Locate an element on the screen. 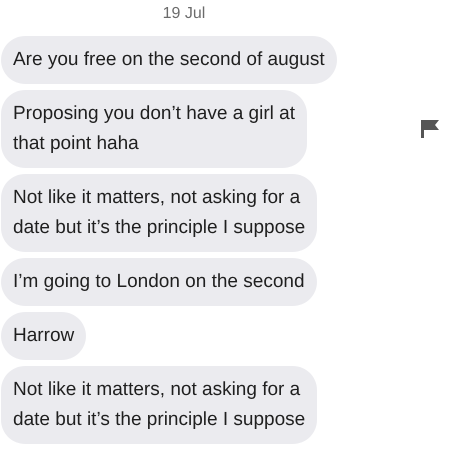 This screenshot has width=458, height=468. message-bubble: I’m going to London on the second is located at coordinates (159, 282).